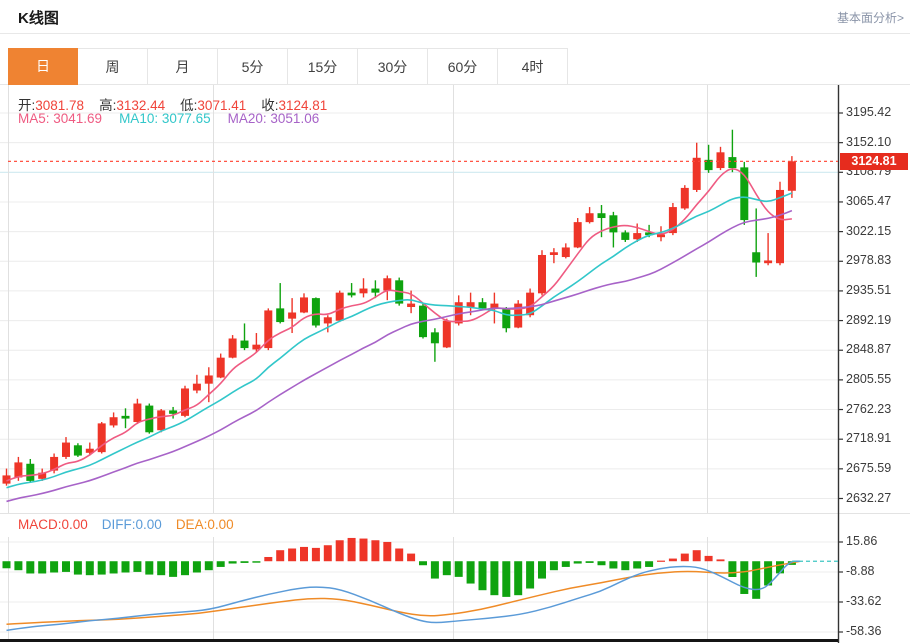  What do you see at coordinates (869, 289) in the screenshot?
I see `price-tick-label: 2935.51` at bounding box center [869, 289].